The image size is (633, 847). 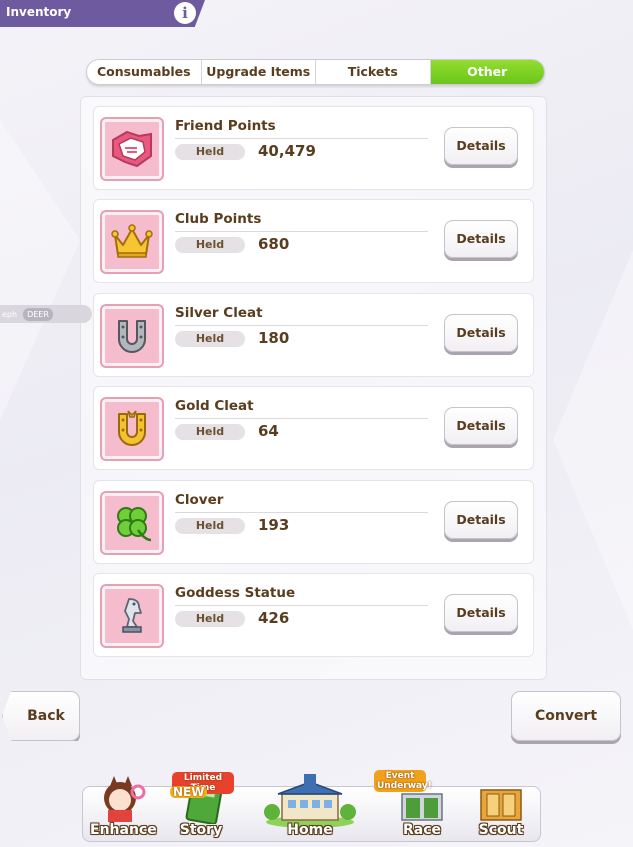 I want to click on nav-label: Home, so click(x=310, y=830).